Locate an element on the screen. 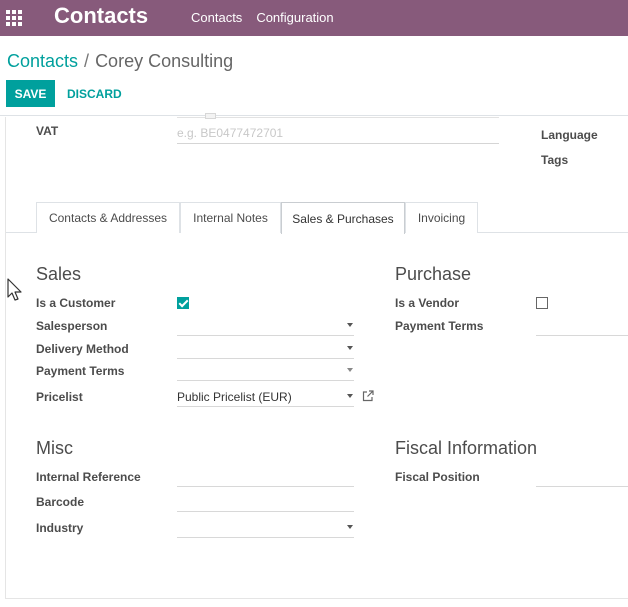 Image resolution: width=628 pixels, height=607 pixels. payment-terms-label: Payment Terms is located at coordinates (80, 371).